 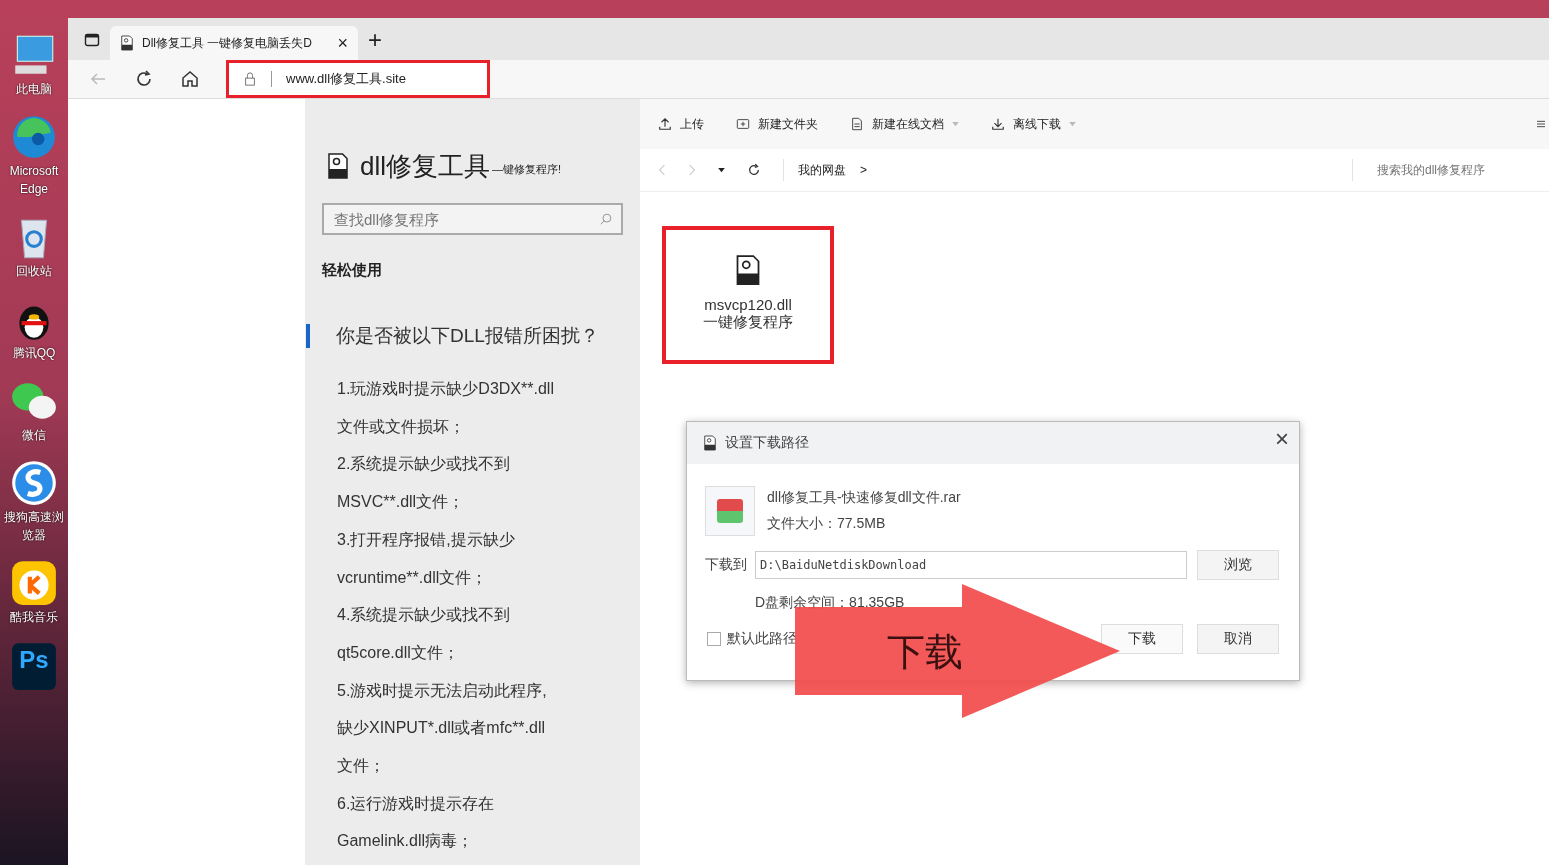 What do you see at coordinates (375, 40) in the screenshot?
I see `new-tab-button: +` at bounding box center [375, 40].